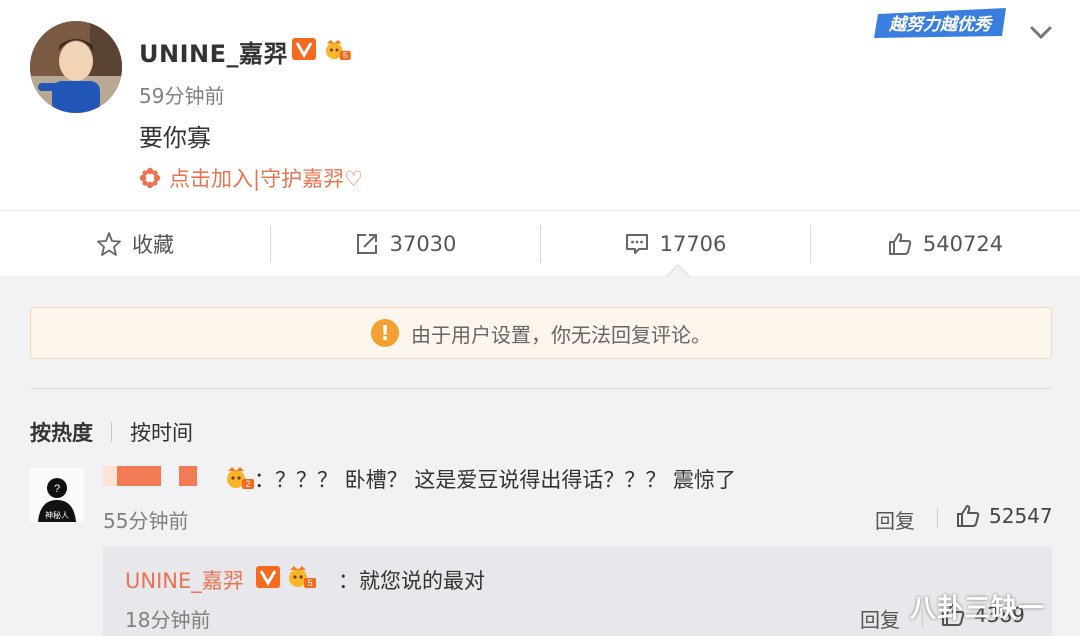  Describe the element at coordinates (963, 243) in the screenshot. I see `like-count: 540724` at that location.